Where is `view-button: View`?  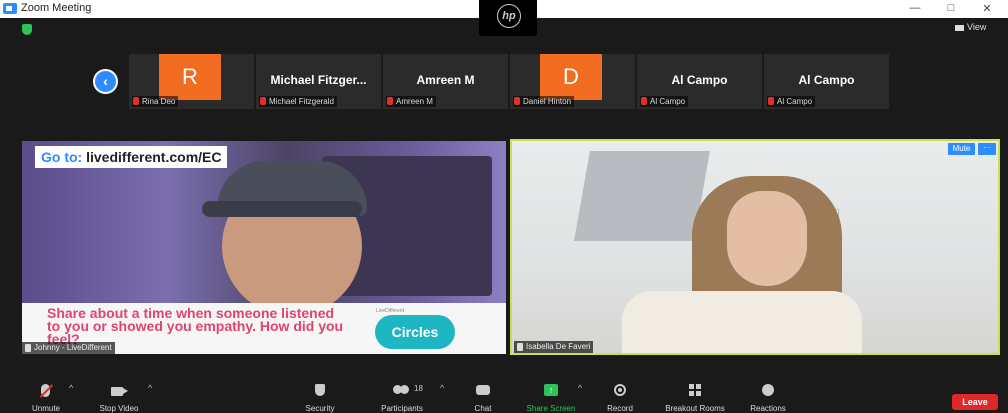
view-button: View is located at coordinates (970, 27).